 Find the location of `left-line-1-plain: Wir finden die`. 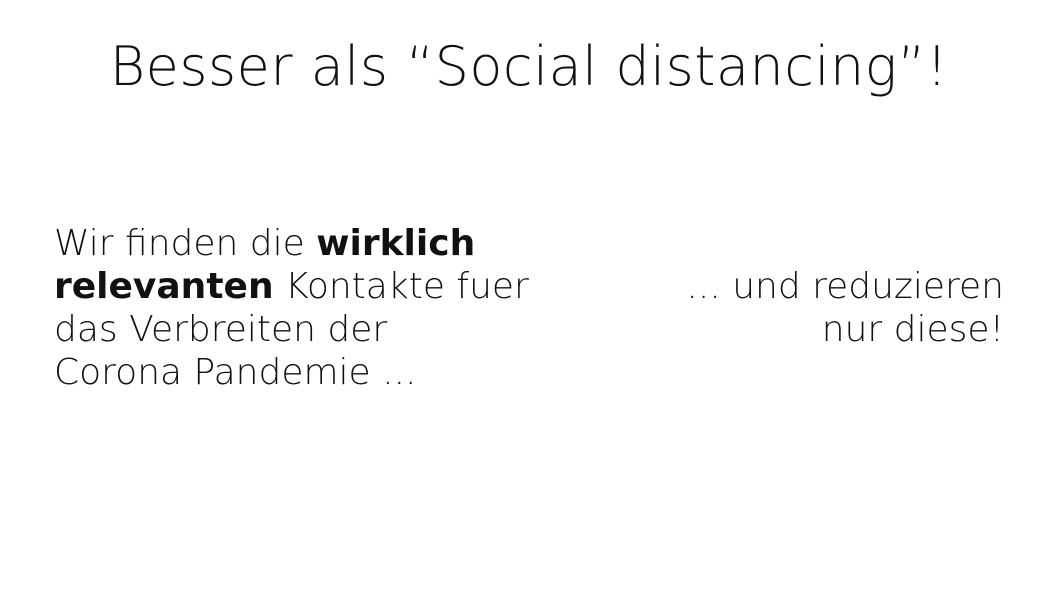

left-line-1-plain: Wir finden die is located at coordinates (185, 243).